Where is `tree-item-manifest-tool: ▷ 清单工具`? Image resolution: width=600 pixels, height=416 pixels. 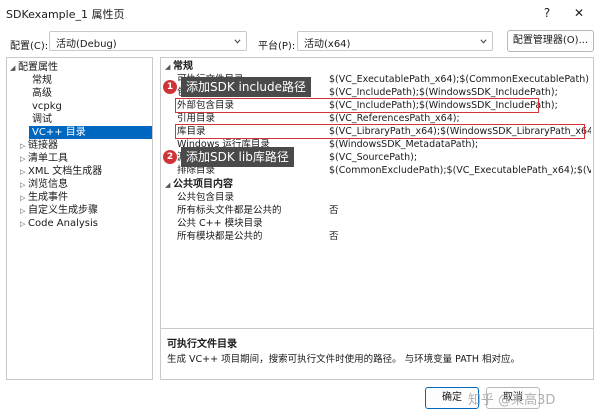
tree-item-manifest-tool: ▷ 清单工具 is located at coordinates (44, 158).